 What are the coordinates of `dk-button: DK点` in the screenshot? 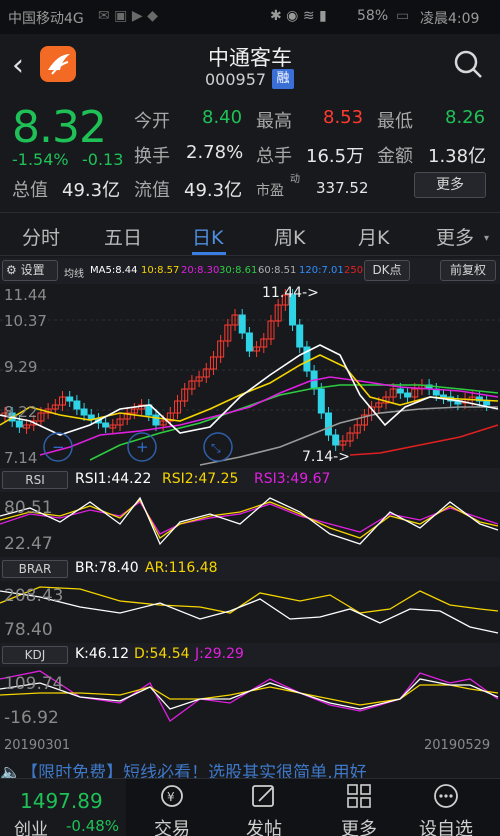 It's located at (387, 270).